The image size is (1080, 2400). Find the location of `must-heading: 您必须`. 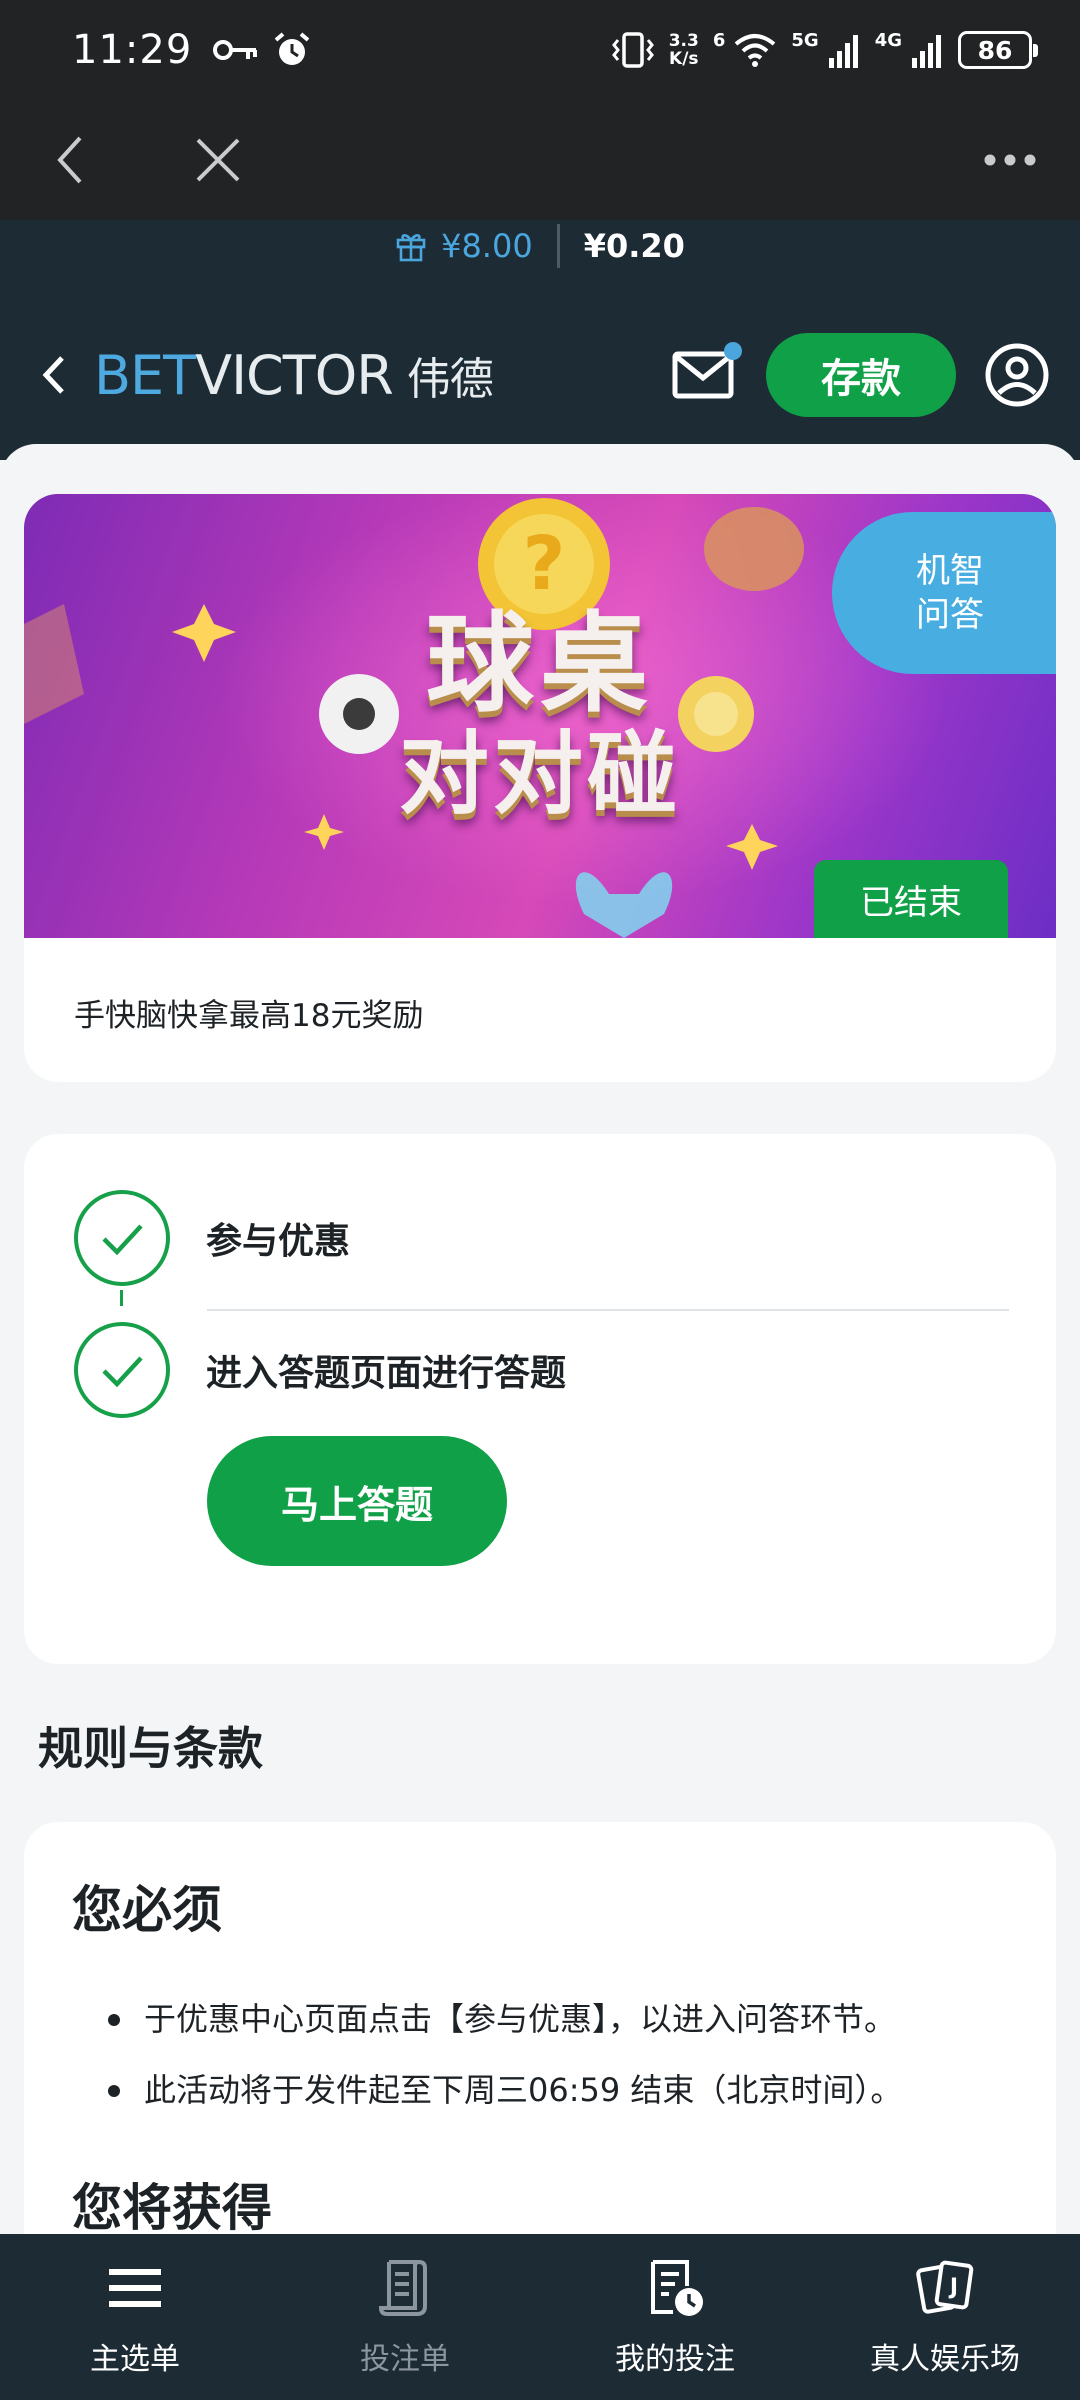

must-heading: 您必须 is located at coordinates (147, 1910).